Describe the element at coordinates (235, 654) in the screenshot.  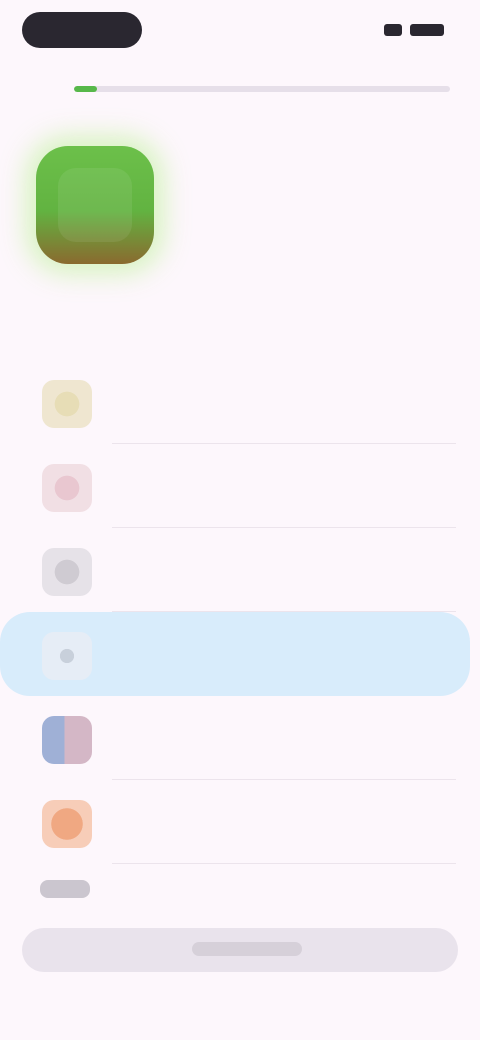
I see `list-item-selected` at that location.